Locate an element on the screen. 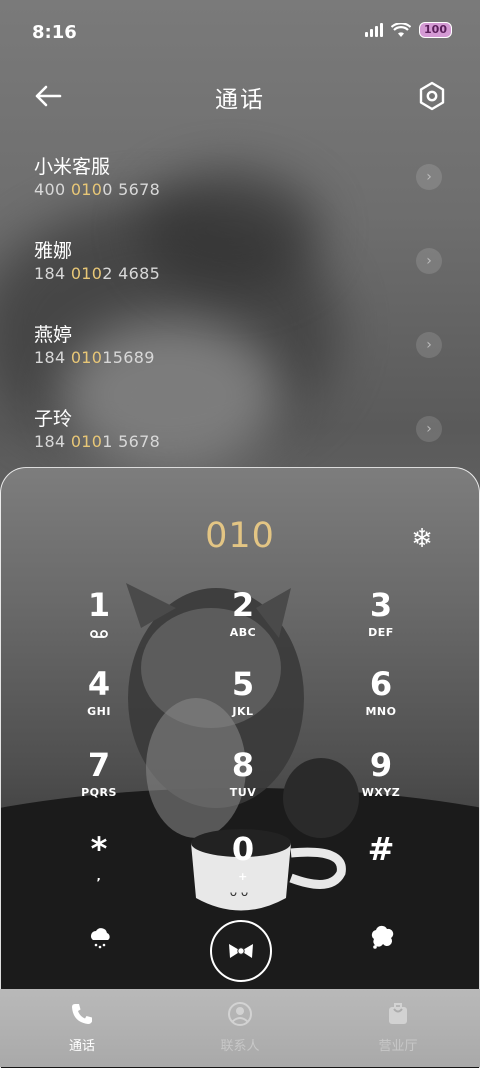  phone-icon is located at coordinates (82, 1014).